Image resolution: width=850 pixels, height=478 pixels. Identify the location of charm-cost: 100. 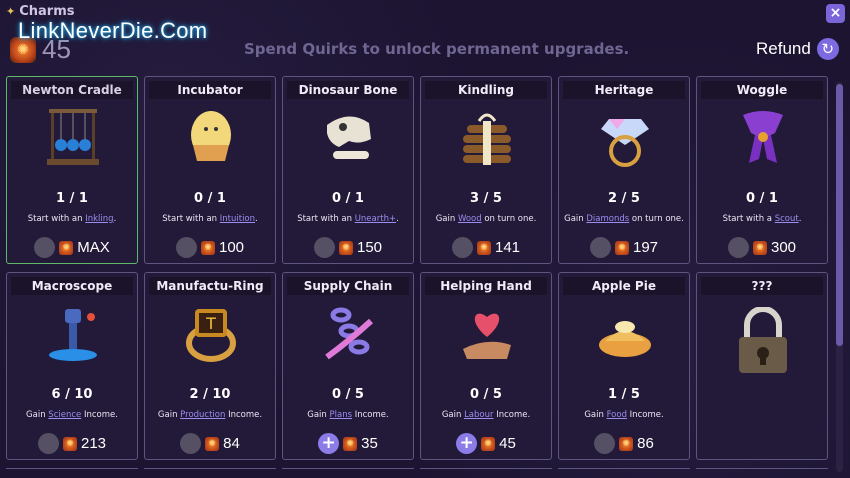
(231, 247).